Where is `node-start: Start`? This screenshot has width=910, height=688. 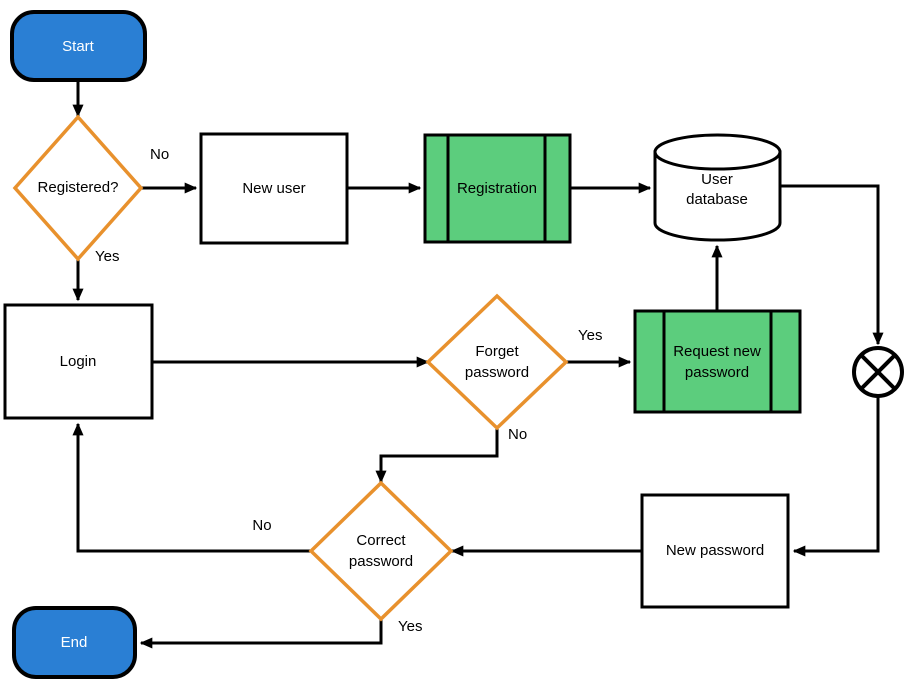
node-start: Start is located at coordinates (78, 46).